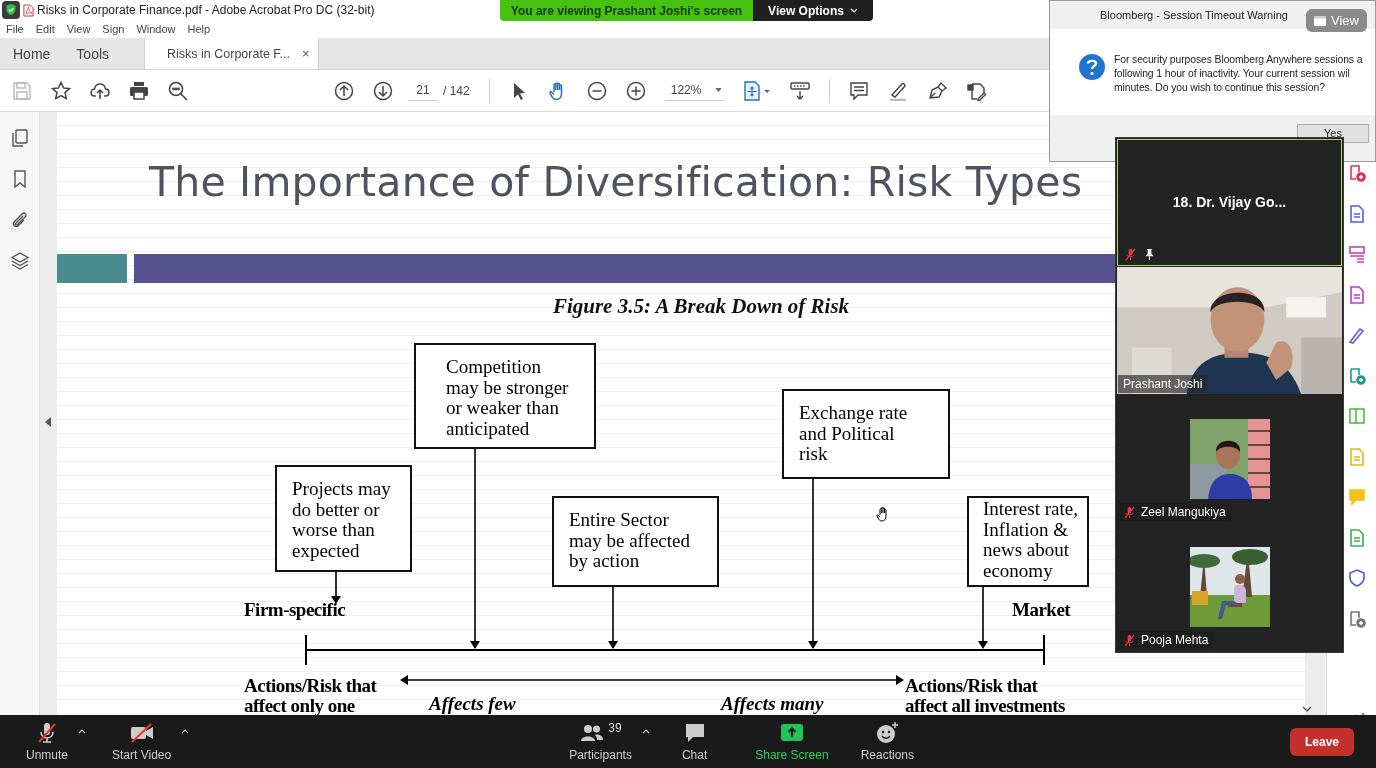  Describe the element at coordinates (1028, 541) in the screenshot. I see `diagram-box: Interest rate, Inflation & news about economy` at that location.